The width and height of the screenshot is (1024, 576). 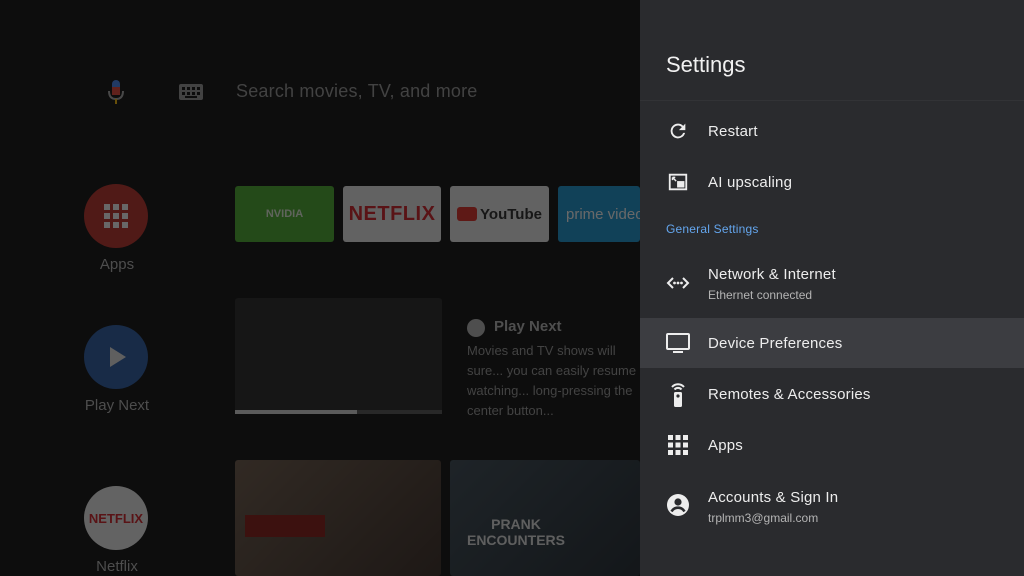 I want to click on settings-item-label: Restart, so click(x=733, y=131).